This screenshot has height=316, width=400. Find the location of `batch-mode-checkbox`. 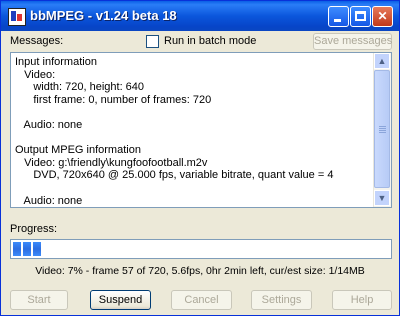

batch-mode-checkbox is located at coordinates (152, 41).